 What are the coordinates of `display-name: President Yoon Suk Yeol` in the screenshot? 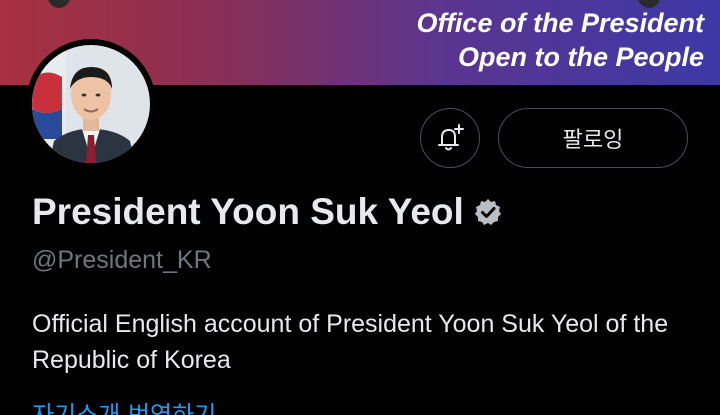 It's located at (248, 211).